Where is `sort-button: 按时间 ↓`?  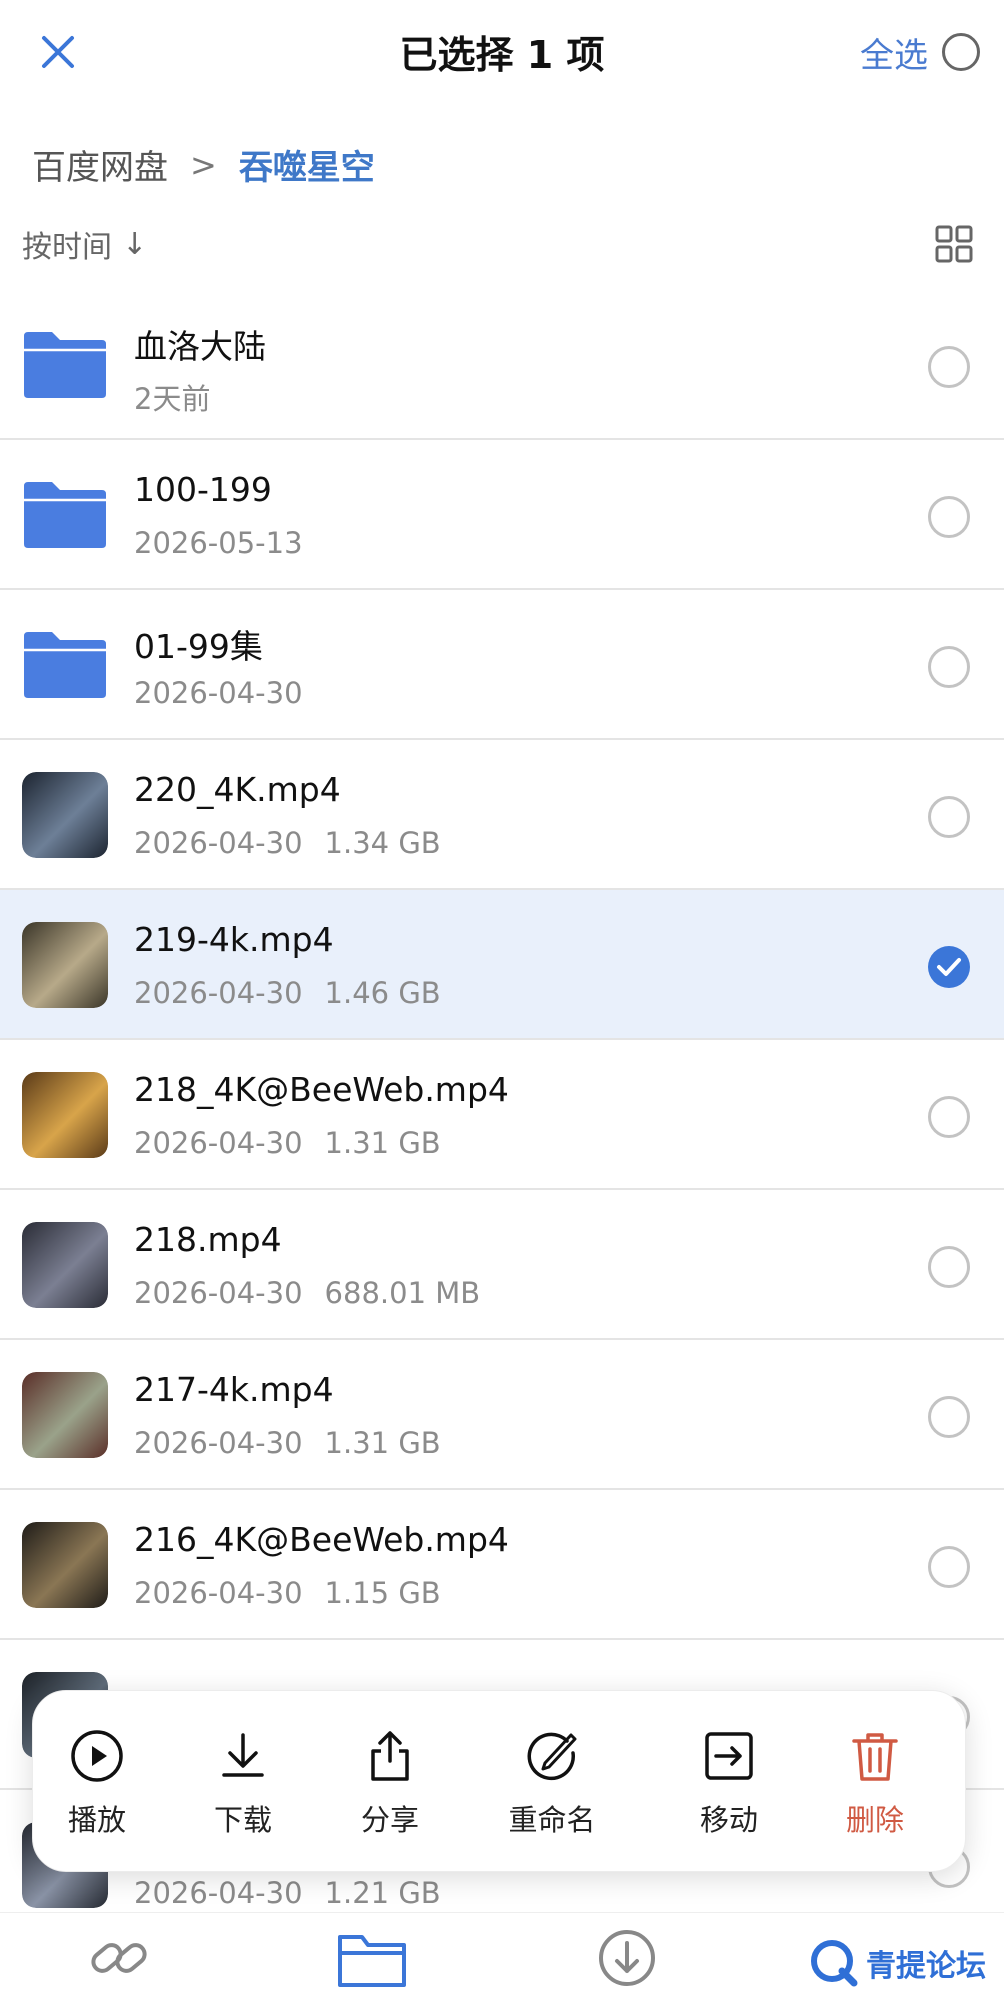 sort-button: 按时间 ↓ is located at coordinates (84, 244).